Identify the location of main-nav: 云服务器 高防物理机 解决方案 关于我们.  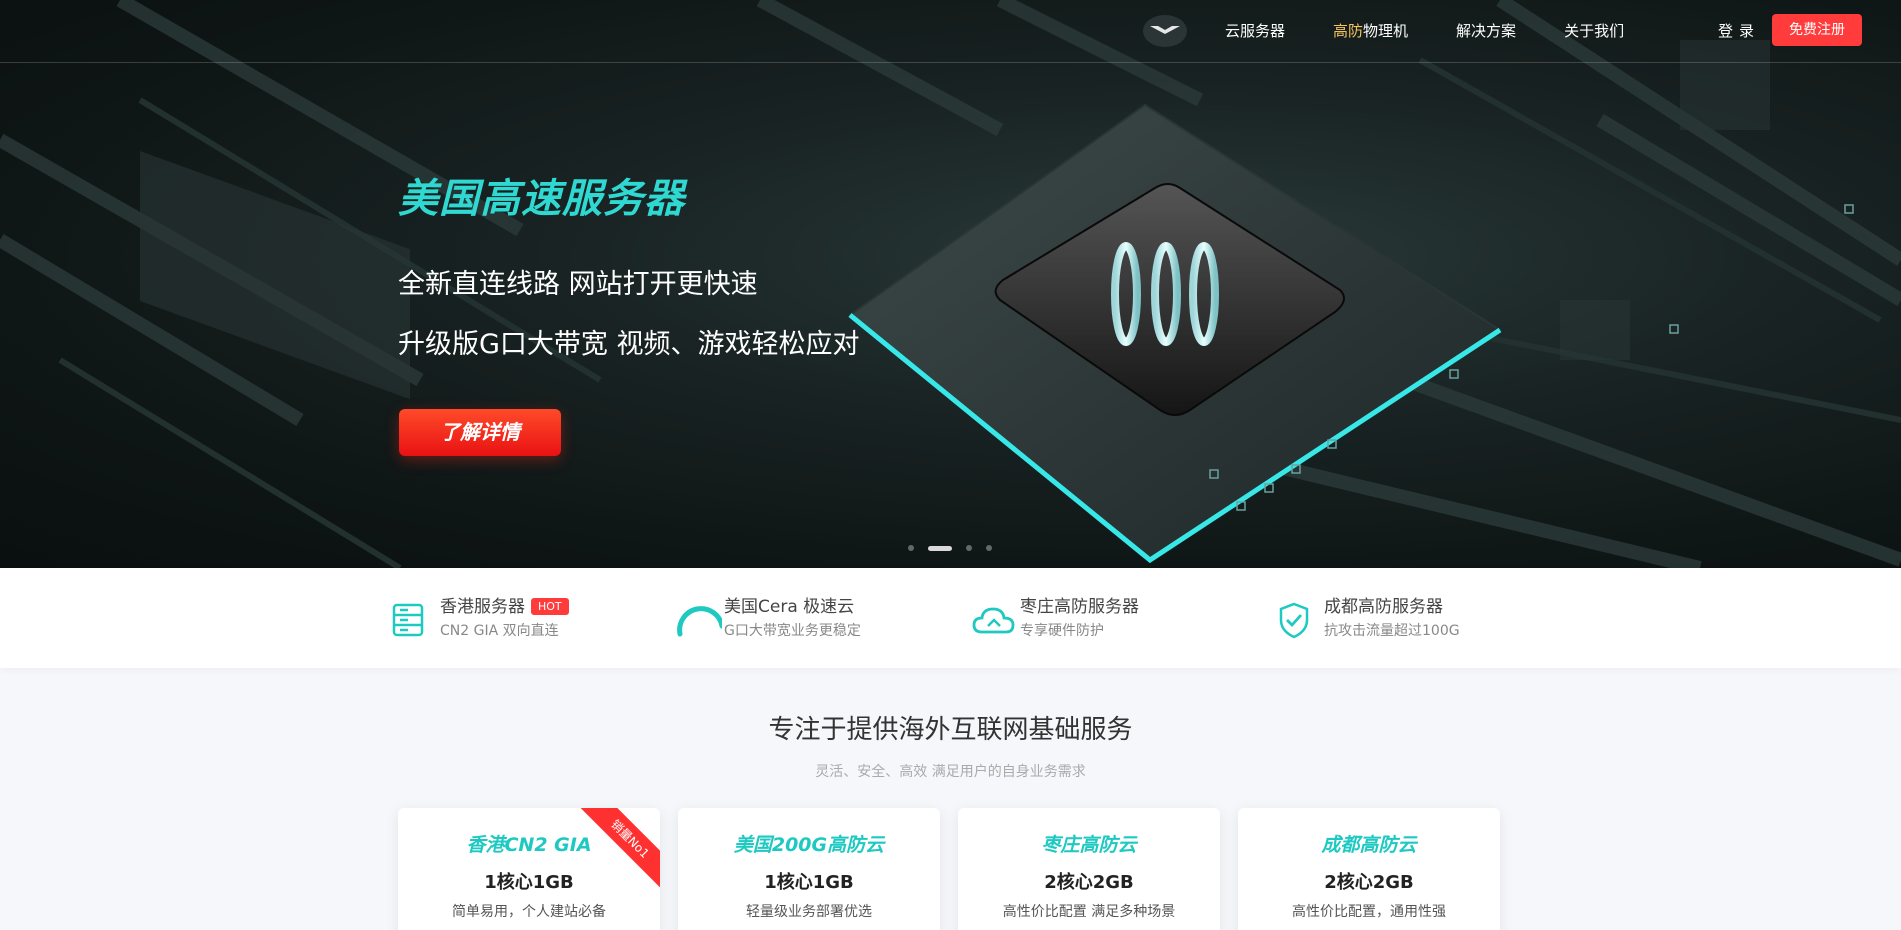
(1448, 30).